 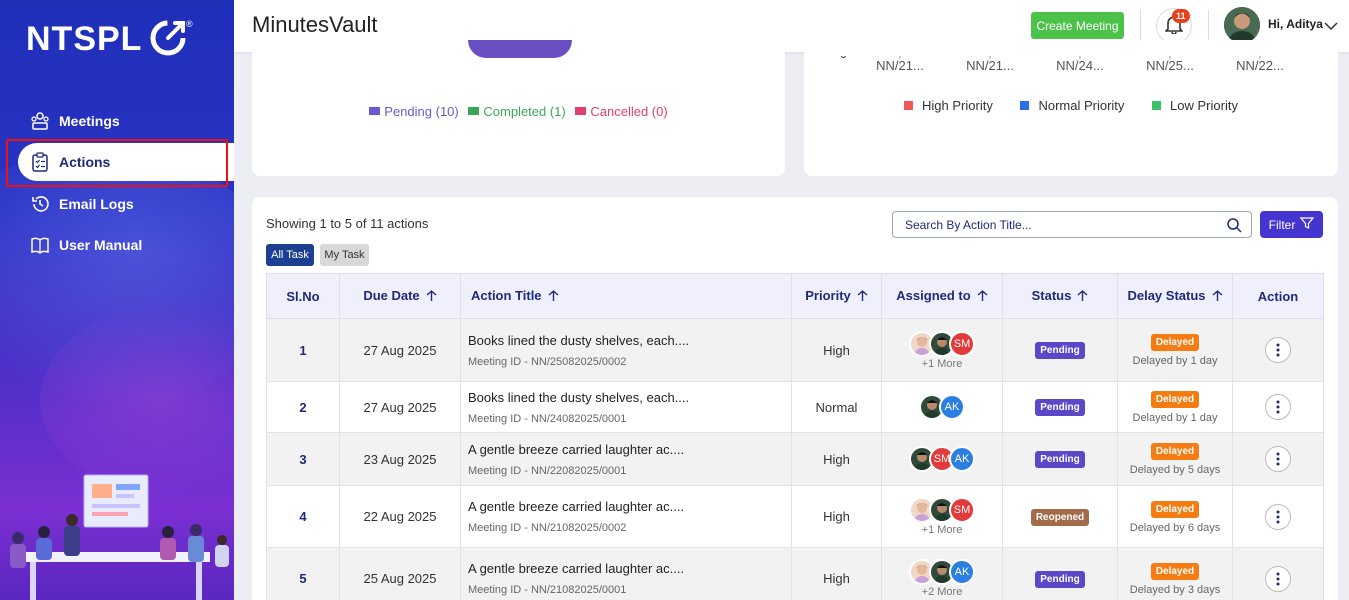 What do you see at coordinates (1307, 224) in the screenshot?
I see `filter-icon` at bounding box center [1307, 224].